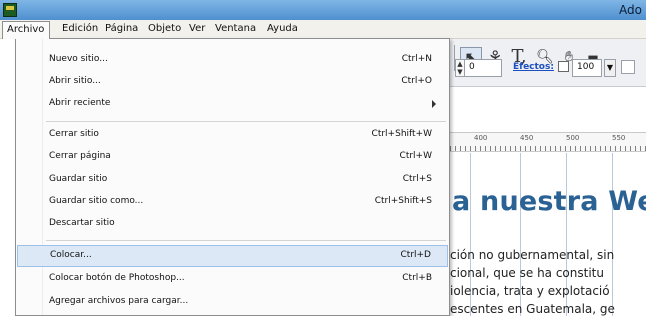 The height and width of the screenshot is (316, 646). What do you see at coordinates (80, 156) in the screenshot?
I see `menu-item-label: Cerrar página` at bounding box center [80, 156].